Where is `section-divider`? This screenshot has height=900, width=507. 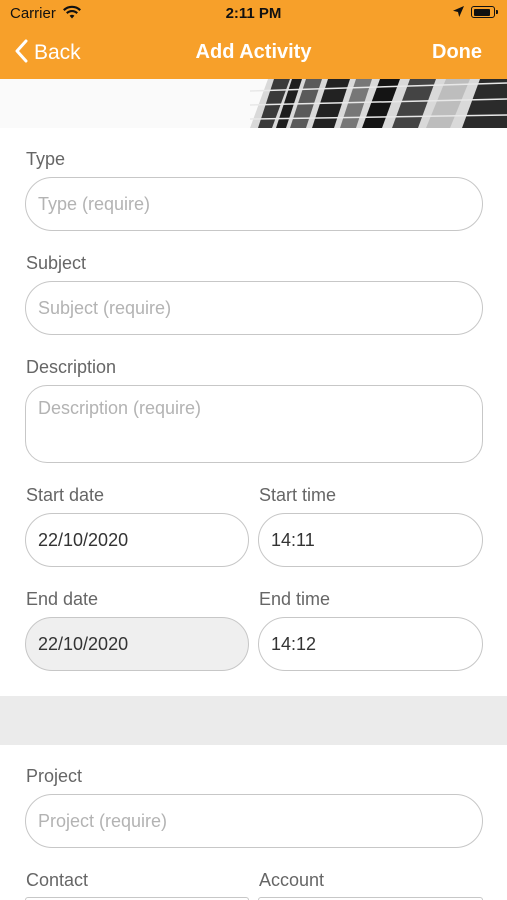 section-divider is located at coordinates (253, 720).